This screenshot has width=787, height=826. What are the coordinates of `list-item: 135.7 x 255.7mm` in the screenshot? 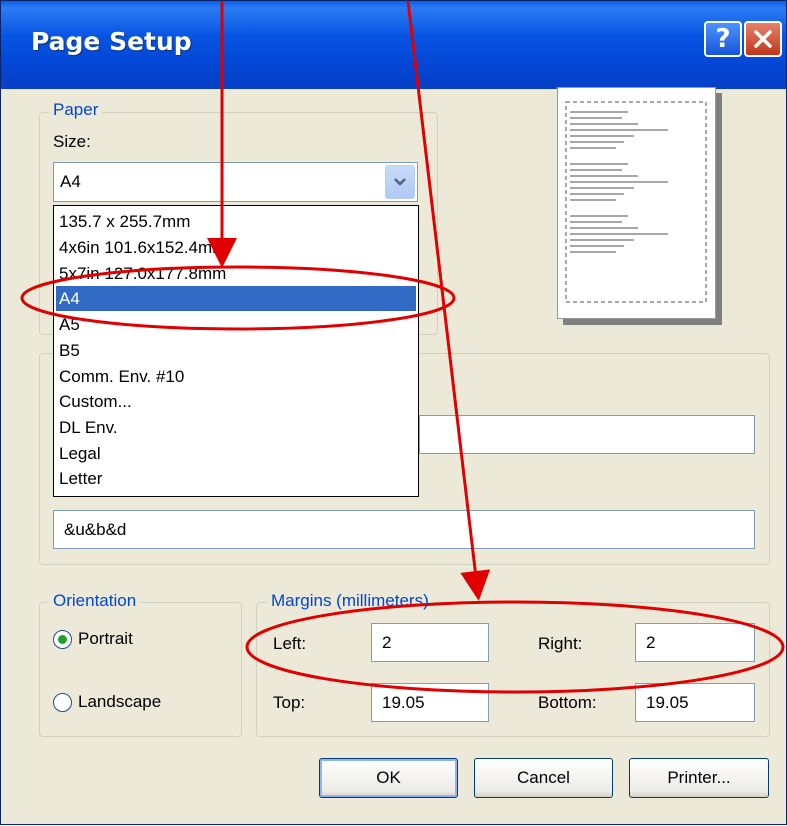 It's located at (236, 221).